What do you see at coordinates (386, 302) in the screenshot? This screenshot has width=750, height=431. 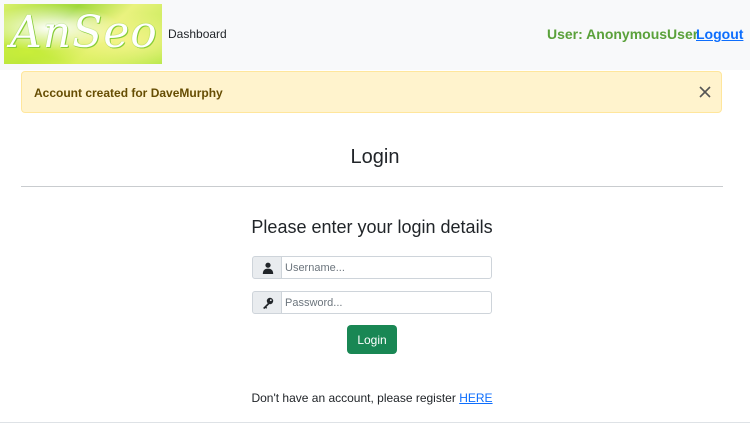 I see `password-input` at bounding box center [386, 302].